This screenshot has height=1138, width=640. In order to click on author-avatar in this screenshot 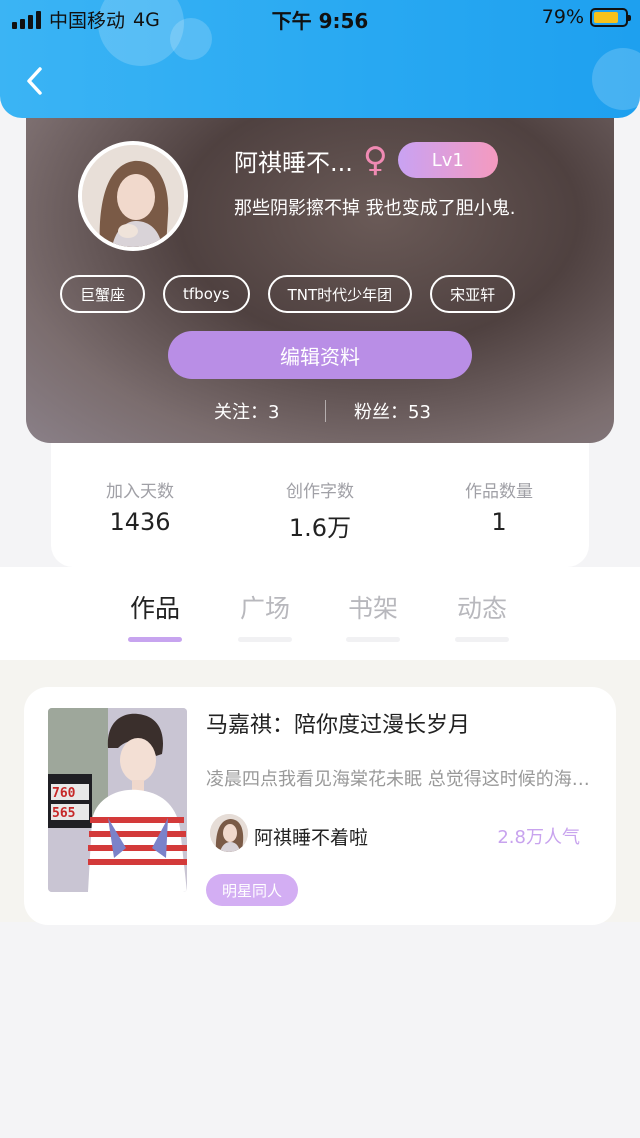, I will do `click(229, 833)`.